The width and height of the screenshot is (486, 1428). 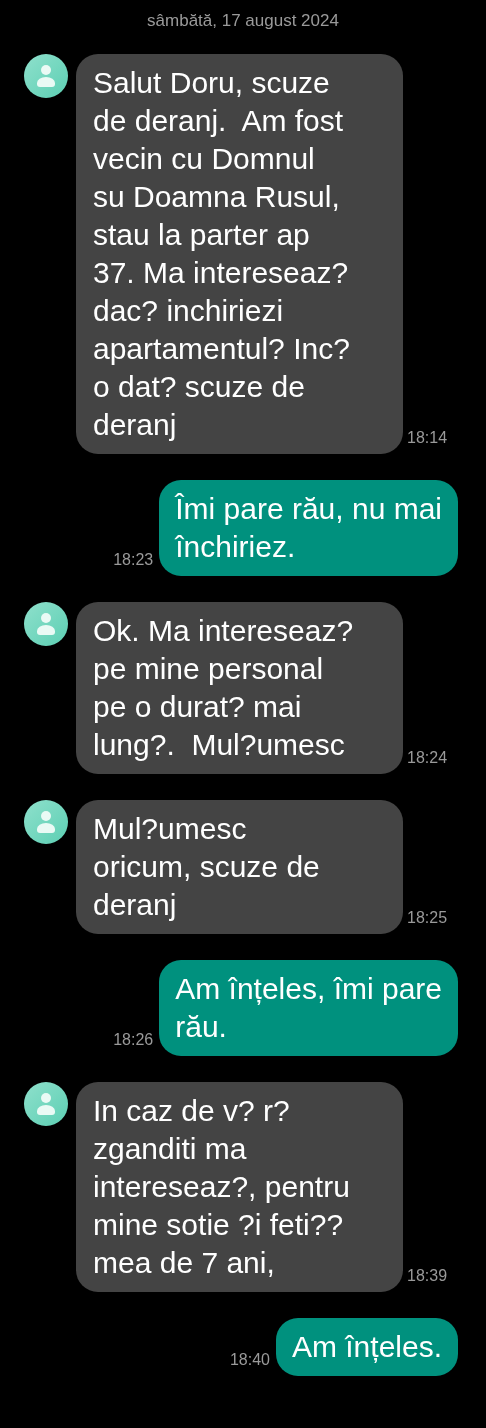 I want to click on message-time: 18:24, so click(x=427, y=757).